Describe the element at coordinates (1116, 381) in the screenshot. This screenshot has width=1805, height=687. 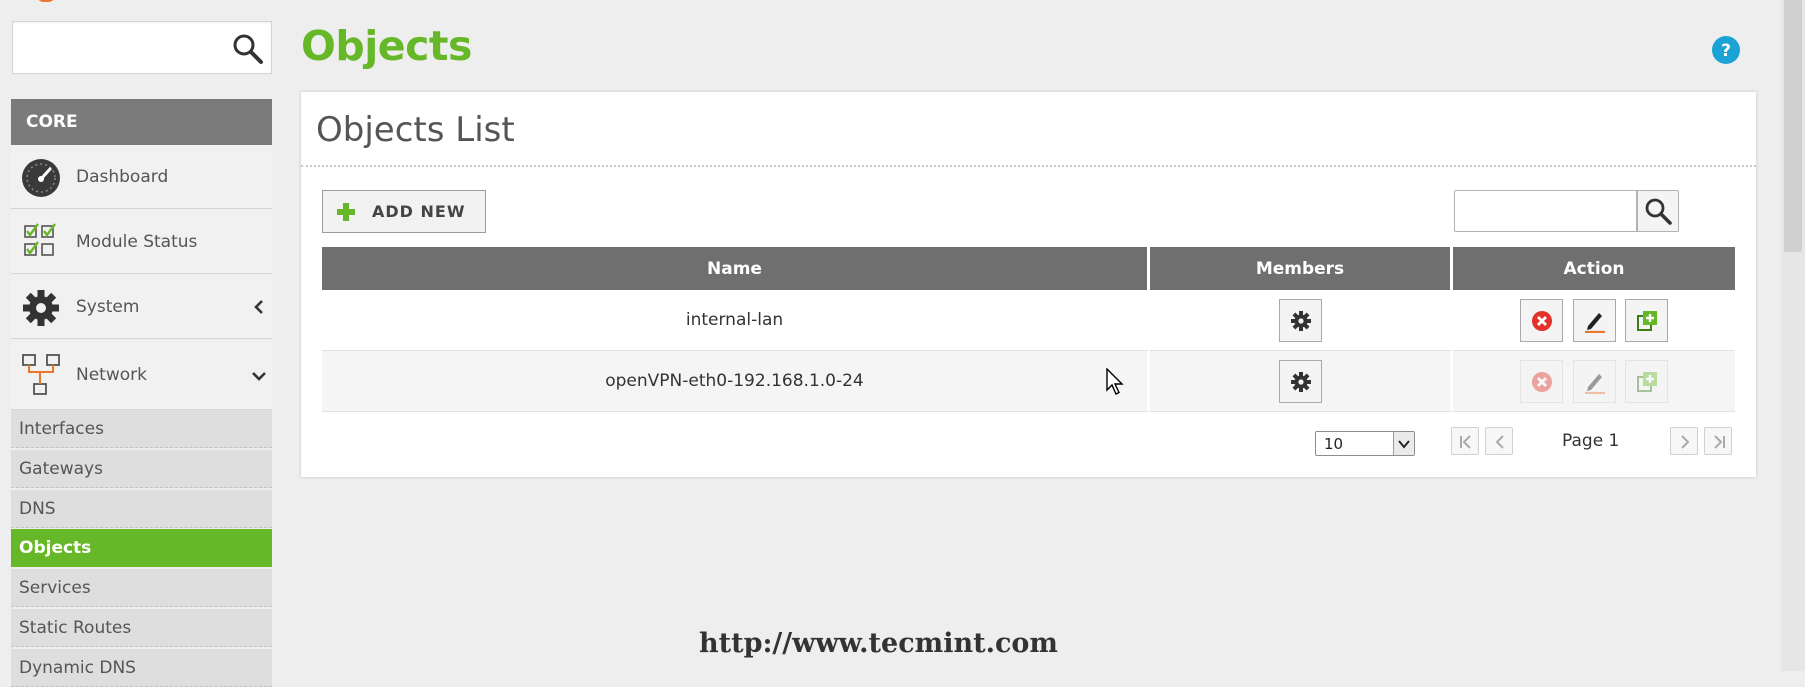
I see `mouse-cursor-icon` at that location.